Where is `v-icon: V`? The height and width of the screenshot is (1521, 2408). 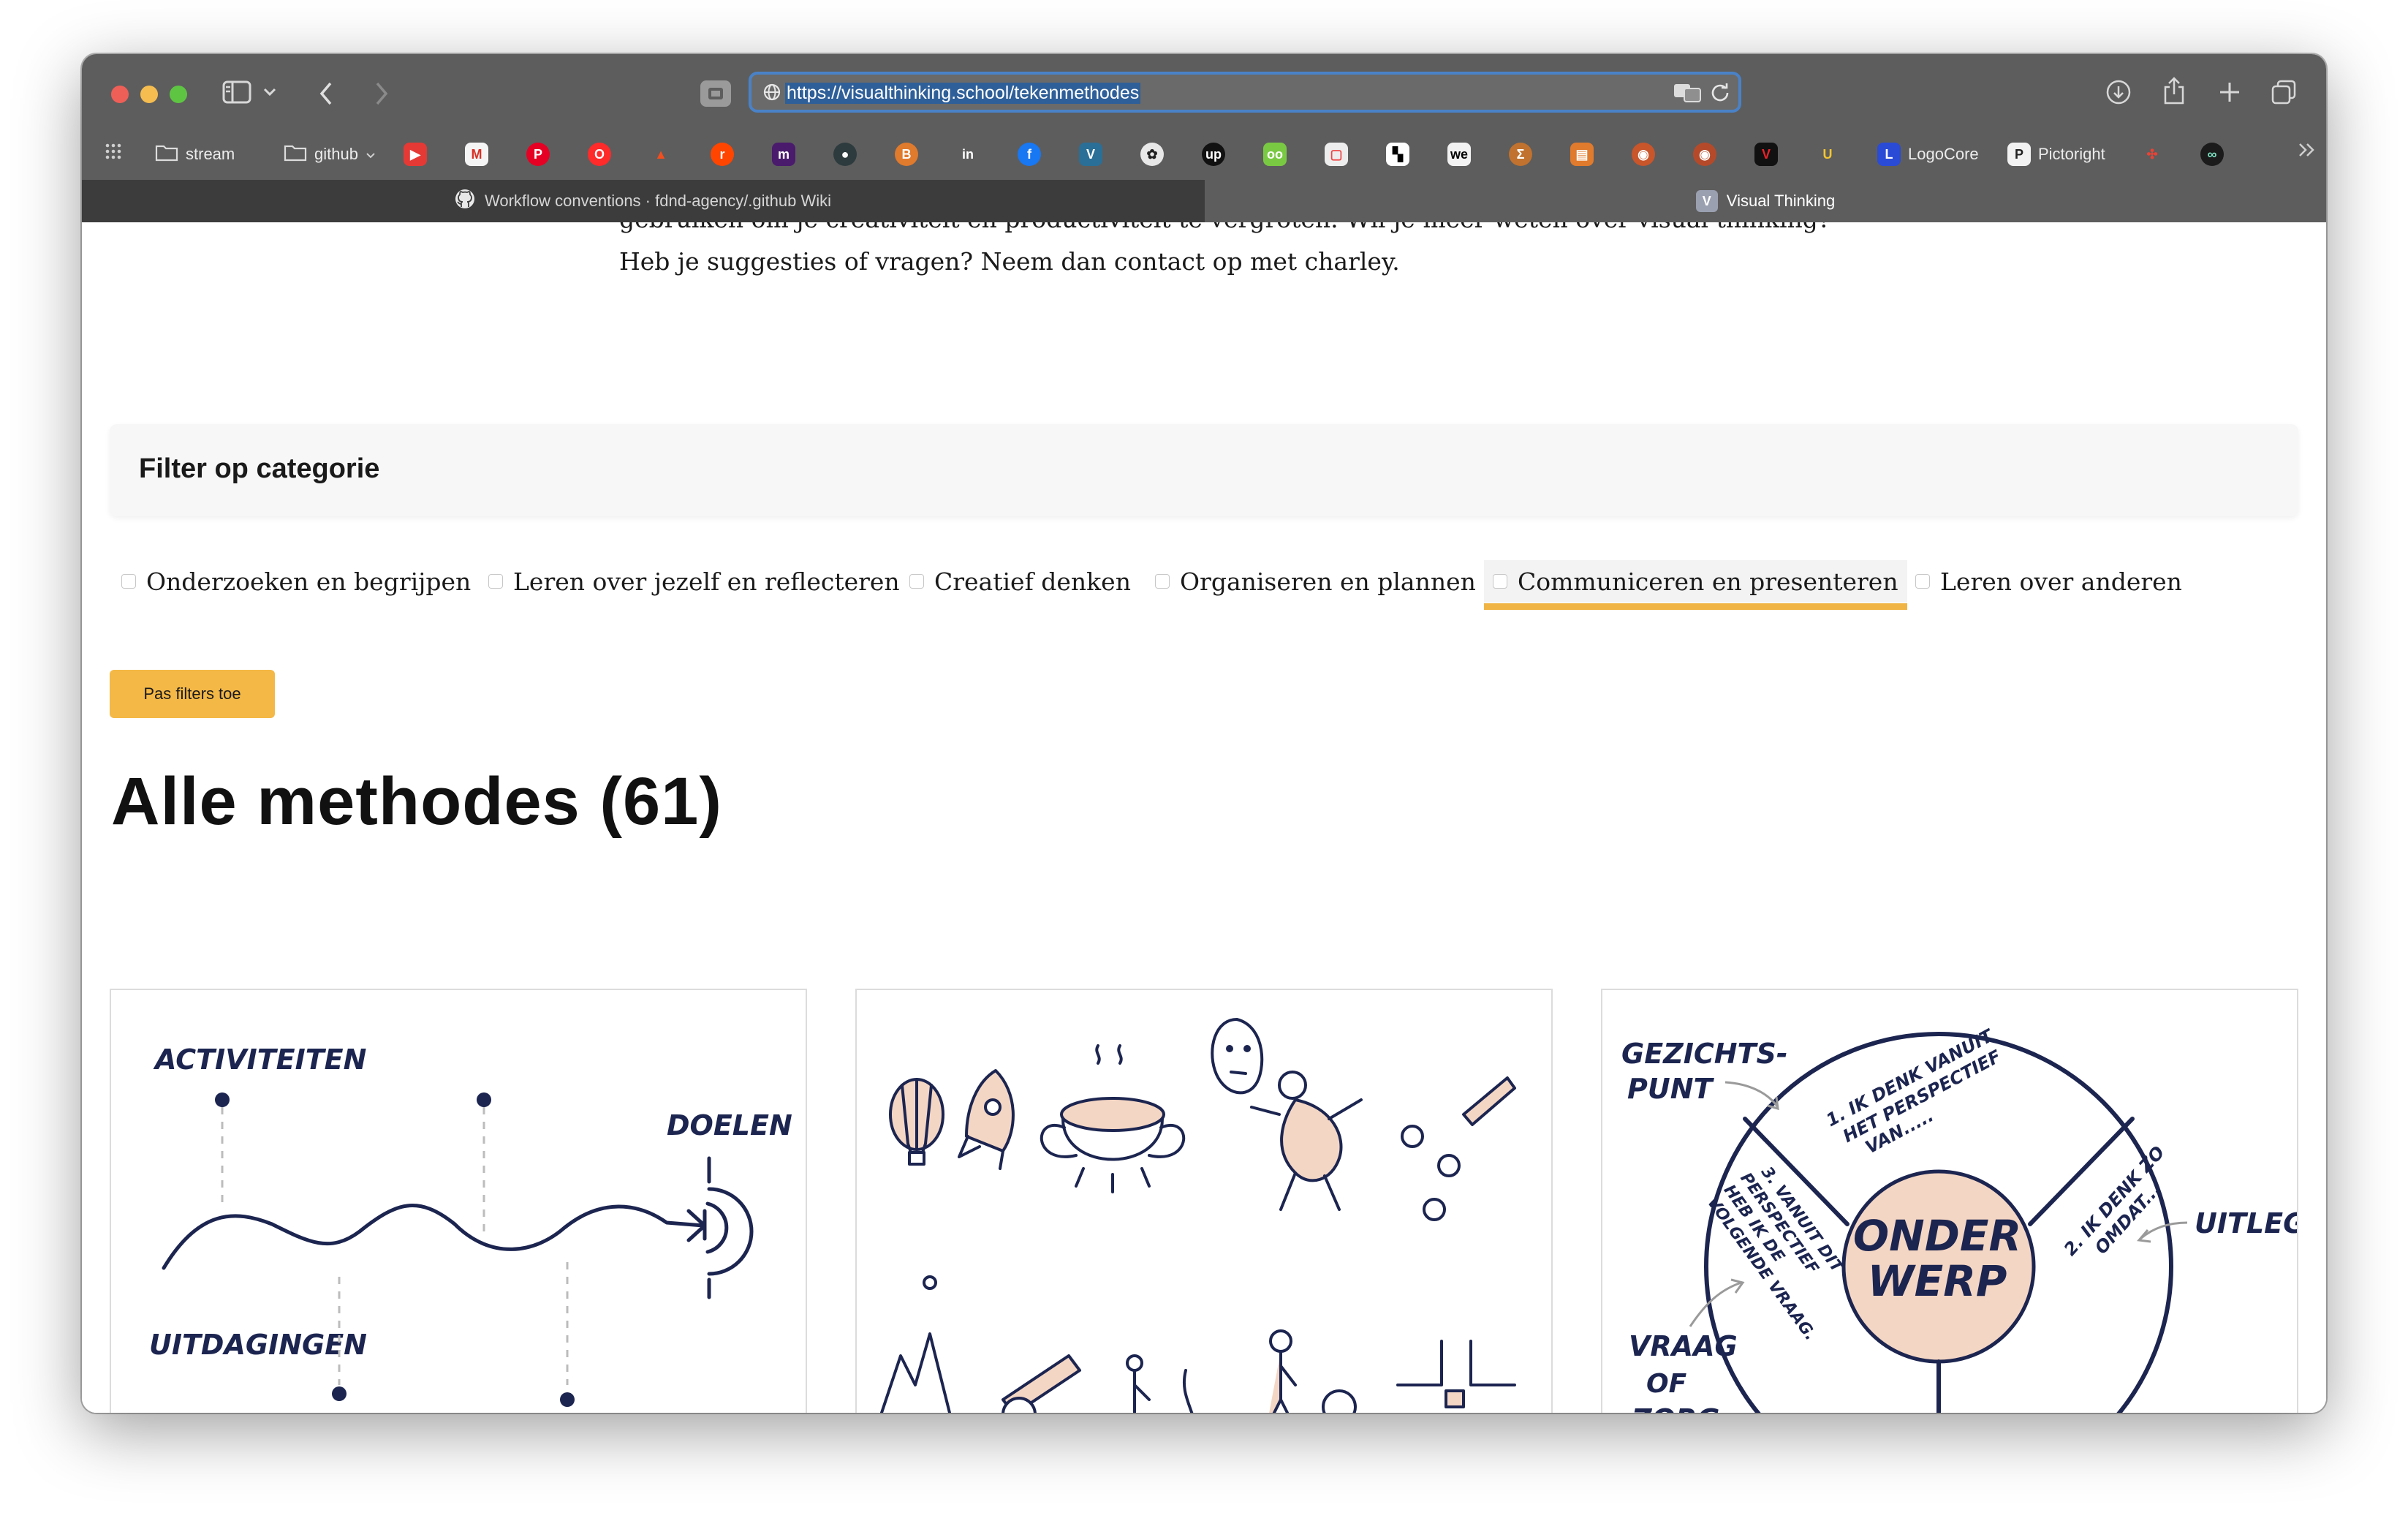 v-icon: V is located at coordinates (1707, 201).